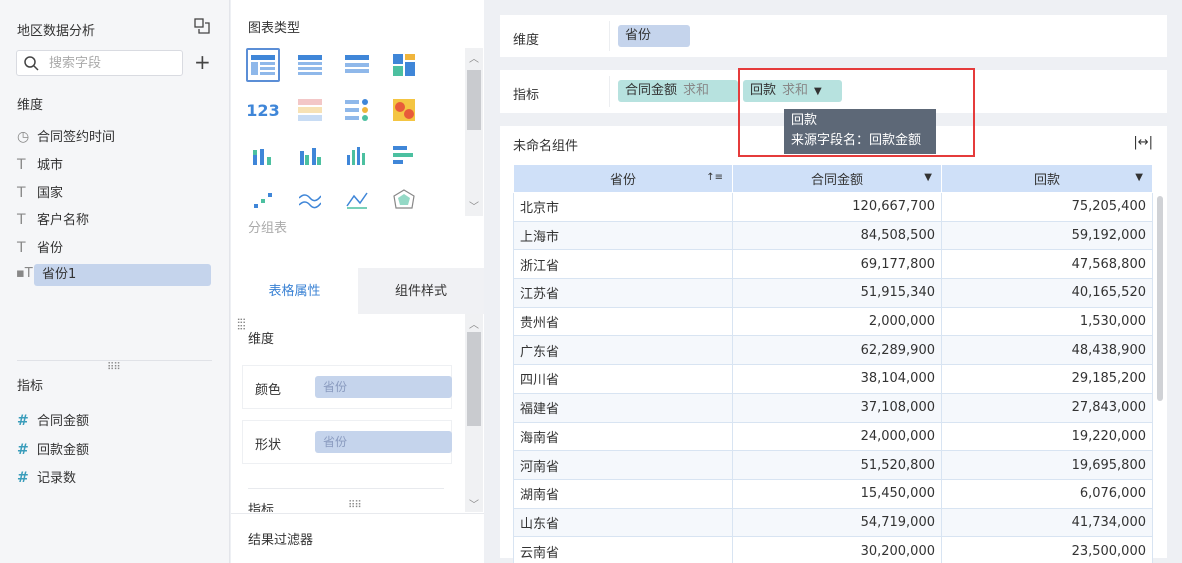 This screenshot has width=1182, height=563. I want to click on province-cell: 浙江省, so click(623, 264).